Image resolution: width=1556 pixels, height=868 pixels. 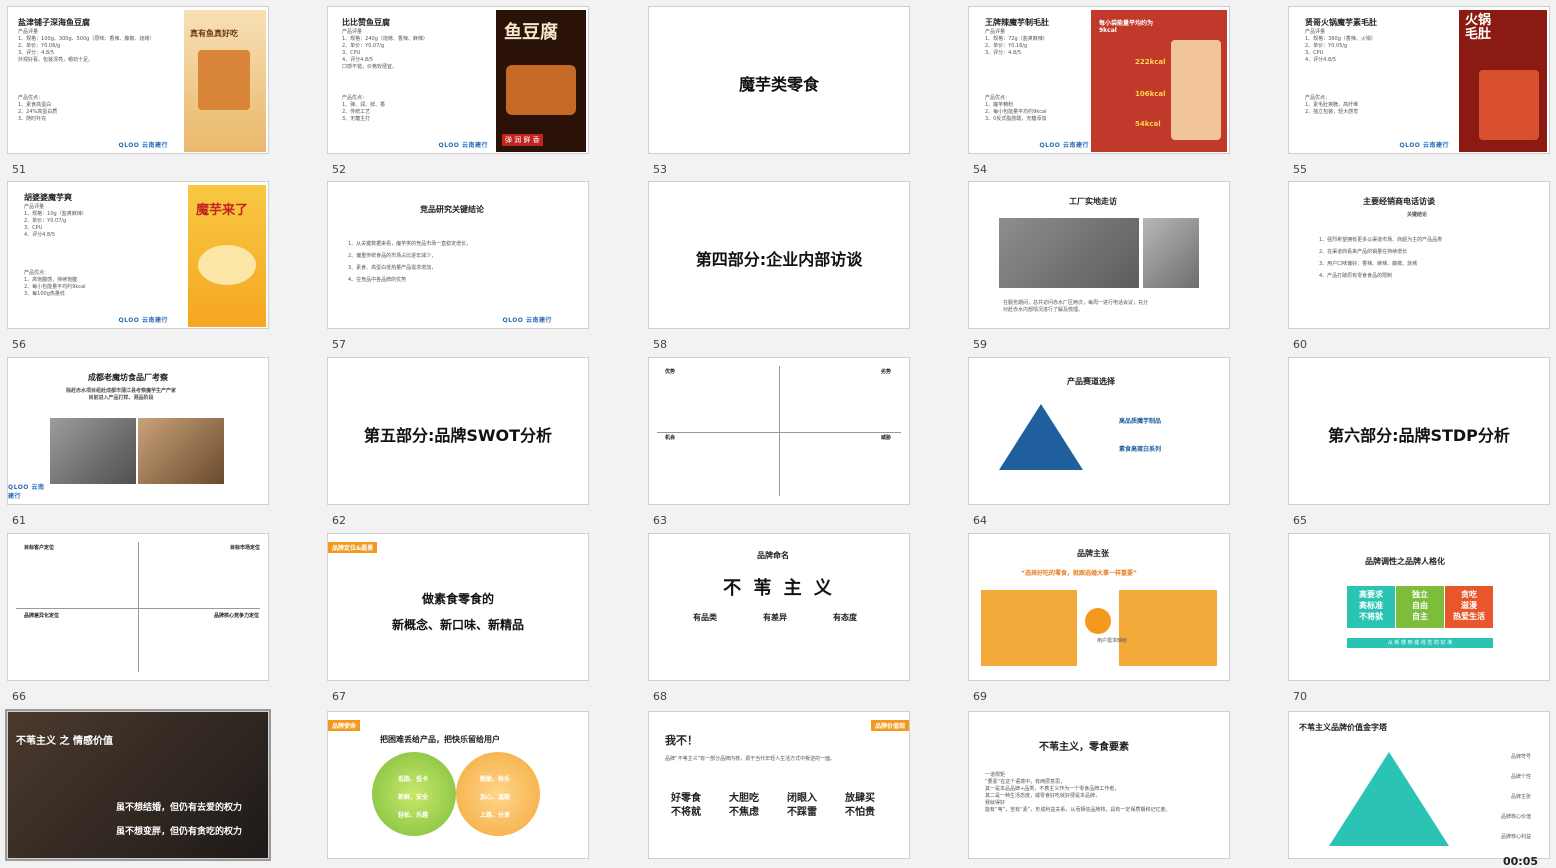 What do you see at coordinates (39, 548) in the screenshot?
I see `quad-label: 目标客户定位` at bounding box center [39, 548].